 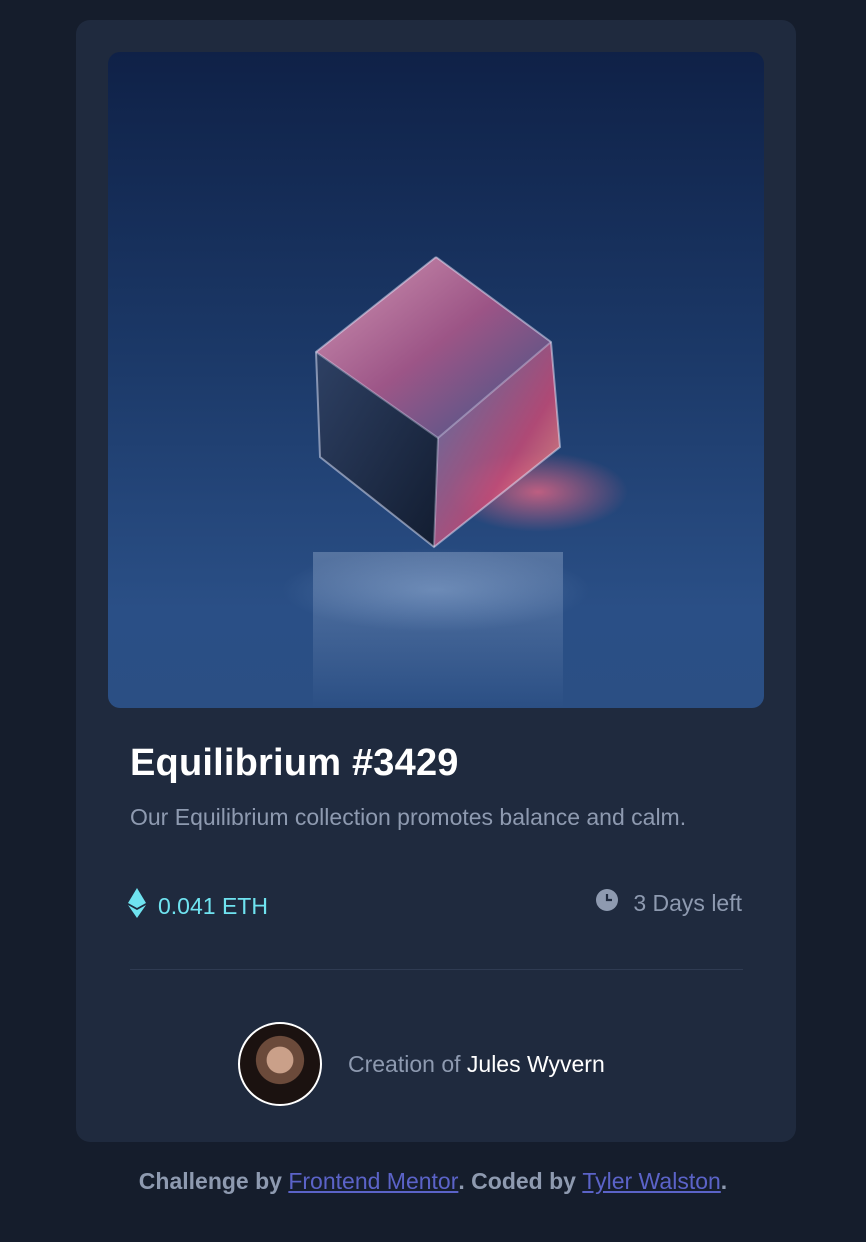 What do you see at coordinates (607, 903) in the screenshot?
I see `clock-icon` at bounding box center [607, 903].